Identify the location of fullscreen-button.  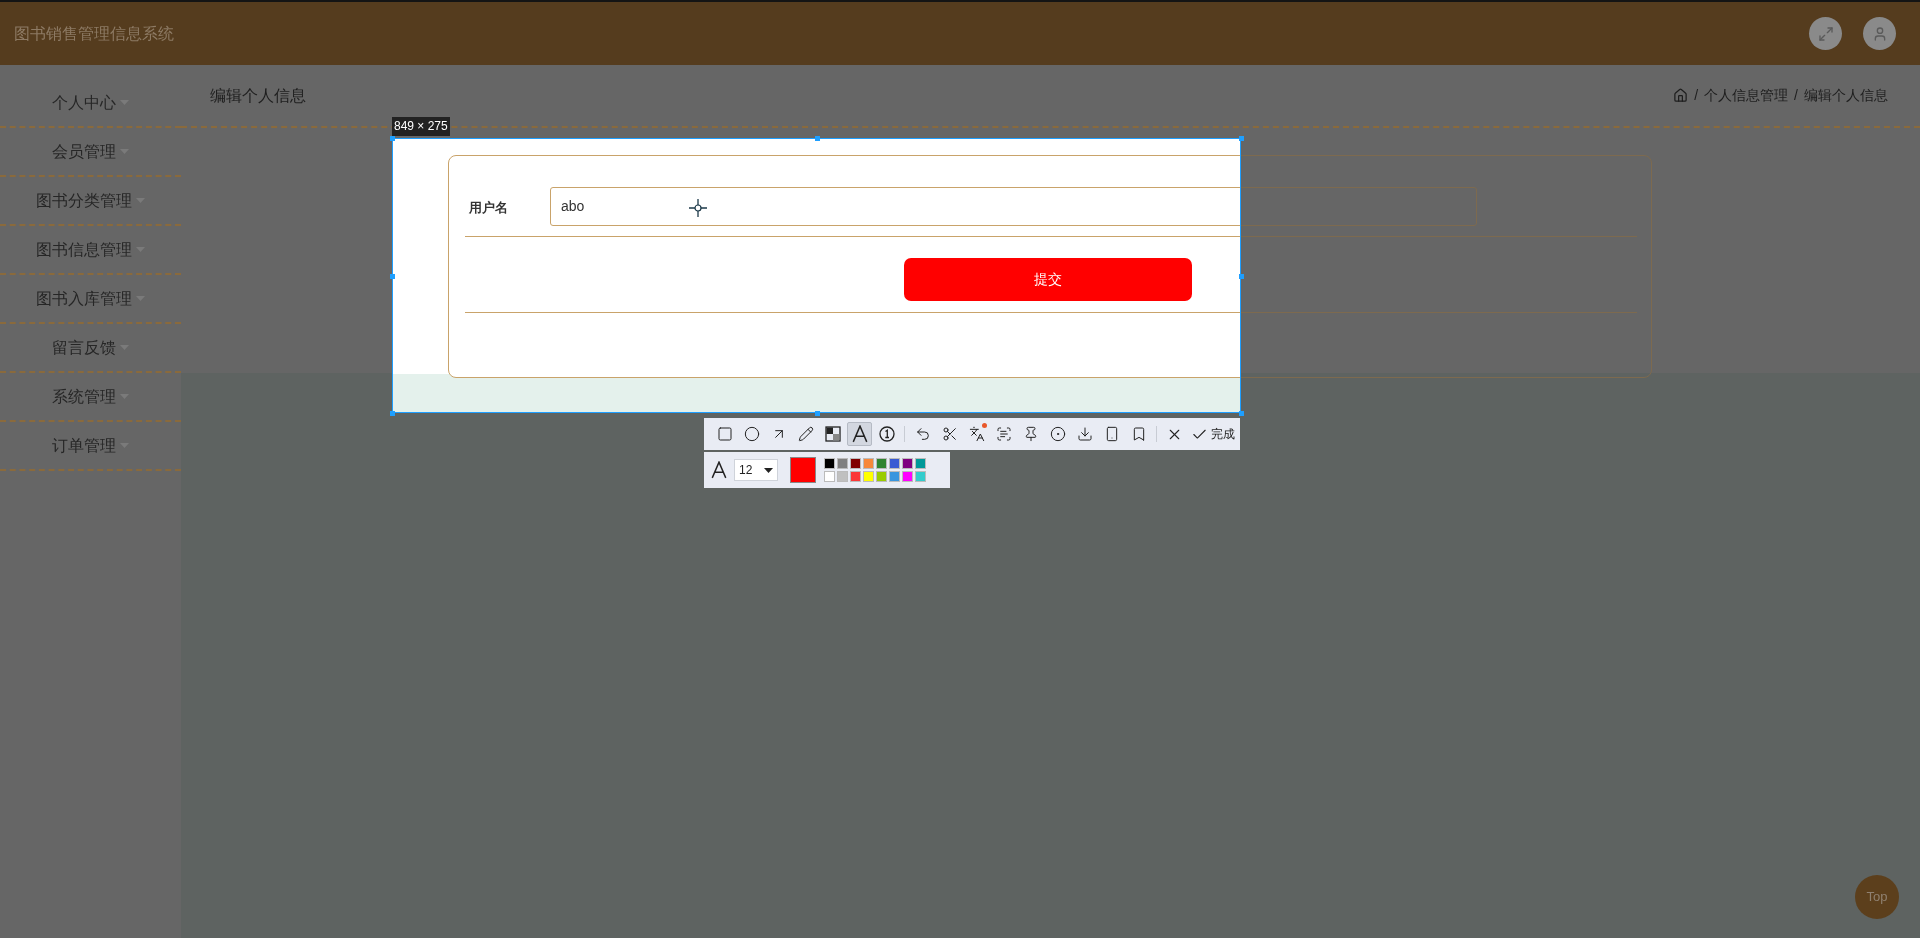
(1825, 33).